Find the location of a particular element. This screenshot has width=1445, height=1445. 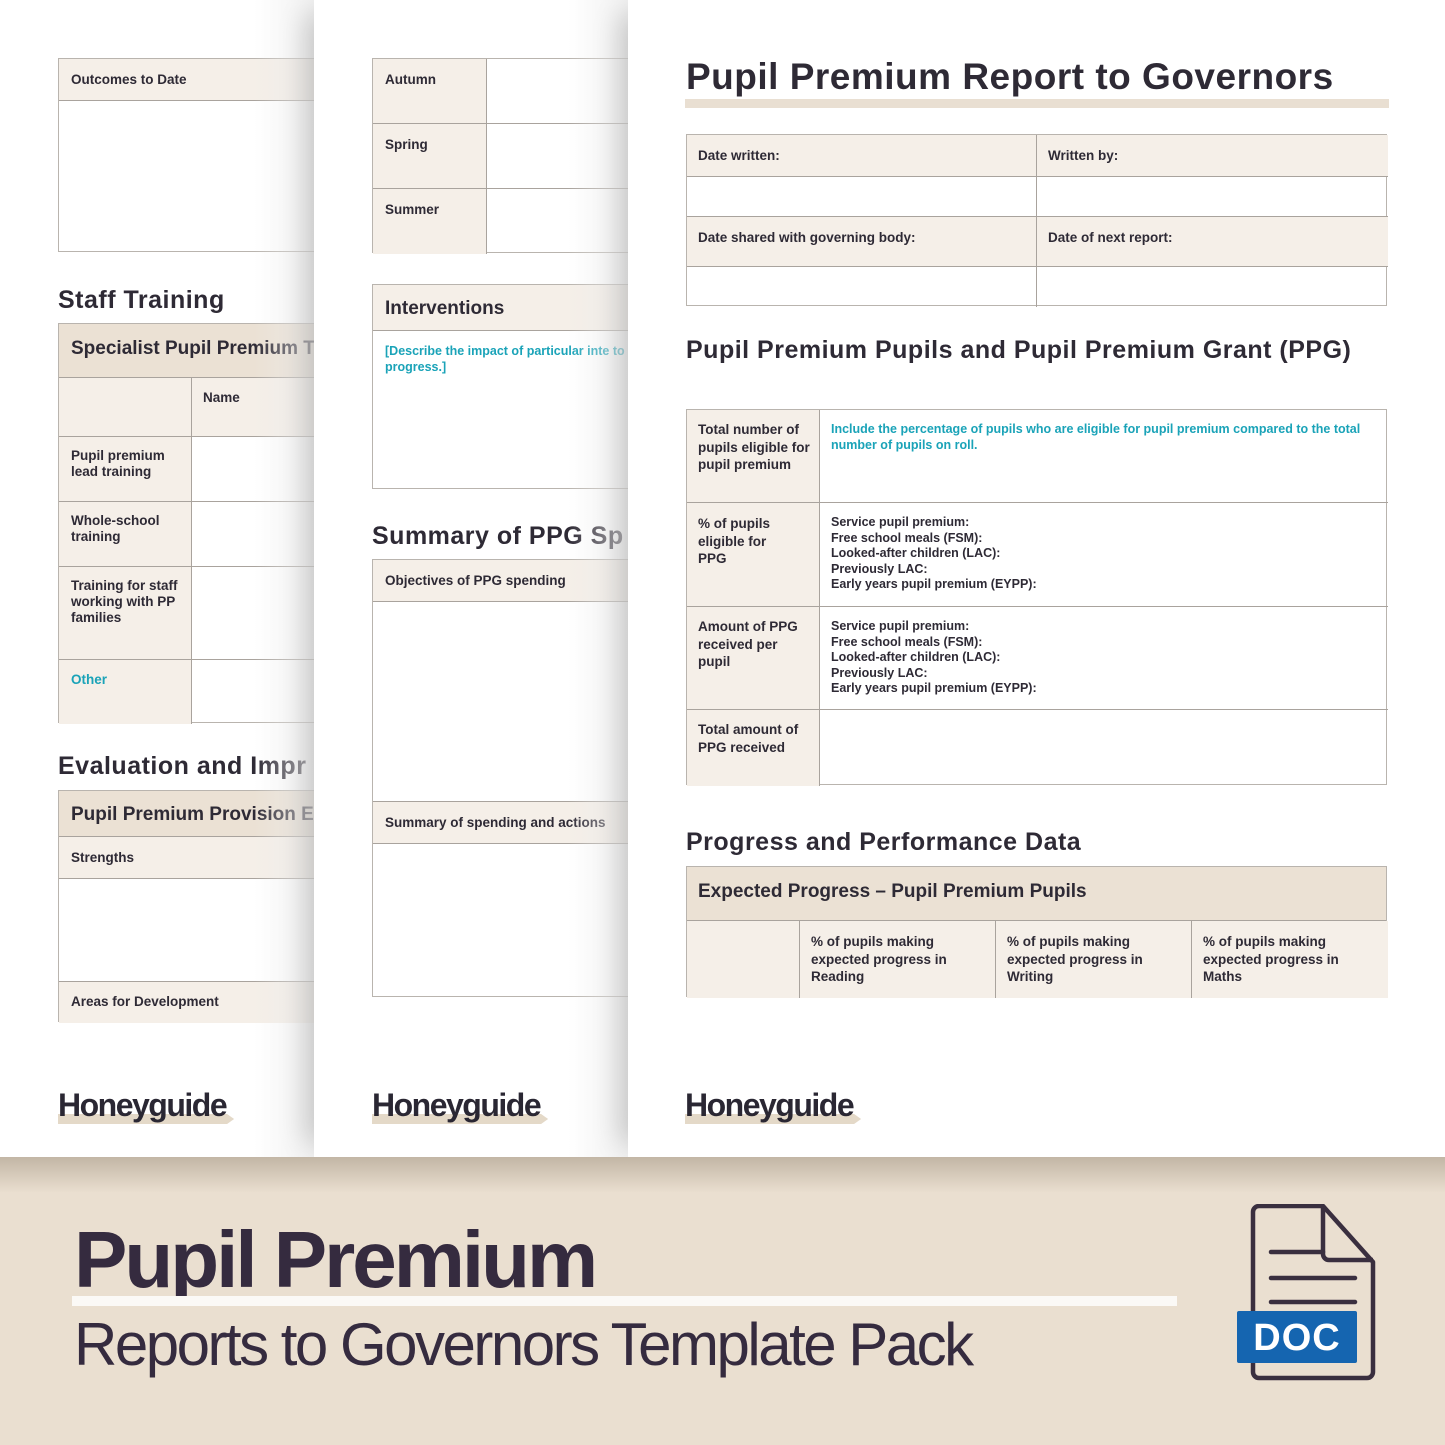

written-by-input is located at coordinates (1212, 197).